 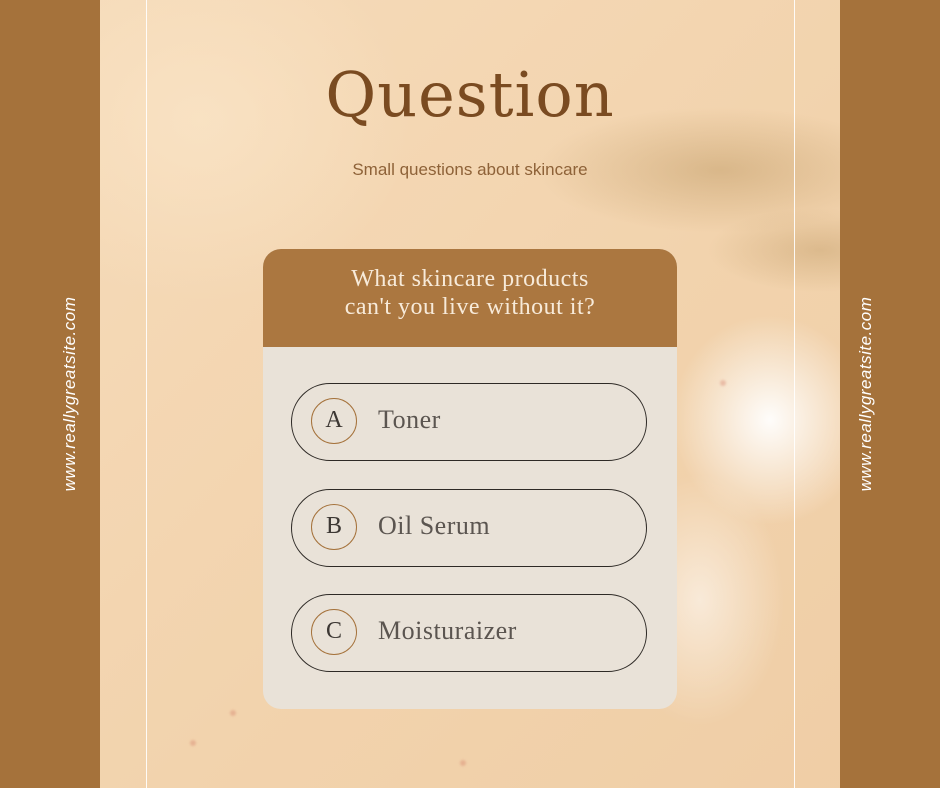 I want to click on answer-option-b: B Oil Serum, so click(x=469, y=528).